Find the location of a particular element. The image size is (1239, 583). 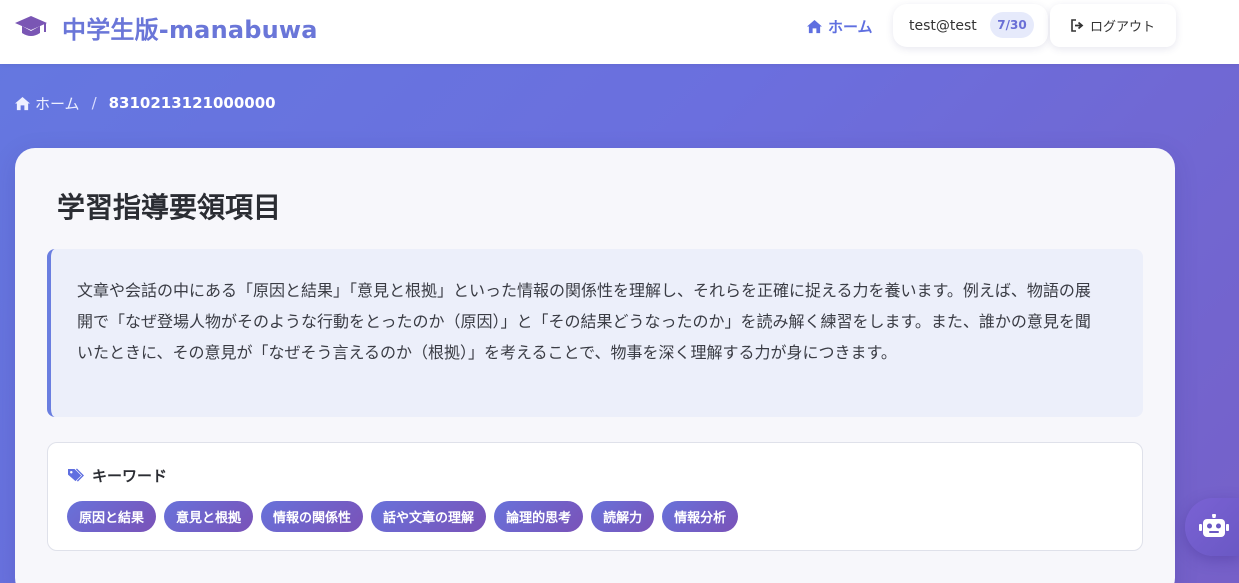

page-title: 学習指導要領項目 is located at coordinates (169, 207).